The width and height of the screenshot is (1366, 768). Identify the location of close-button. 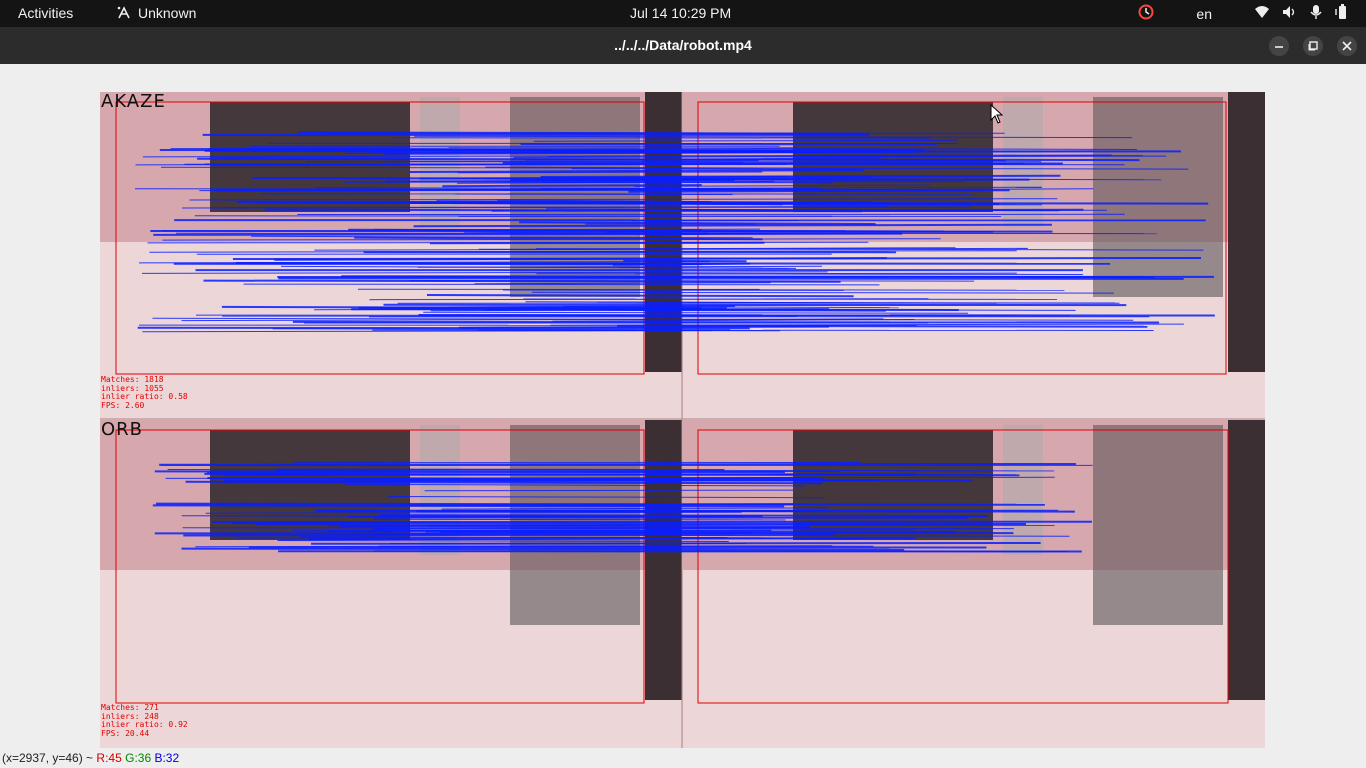
(1347, 46).